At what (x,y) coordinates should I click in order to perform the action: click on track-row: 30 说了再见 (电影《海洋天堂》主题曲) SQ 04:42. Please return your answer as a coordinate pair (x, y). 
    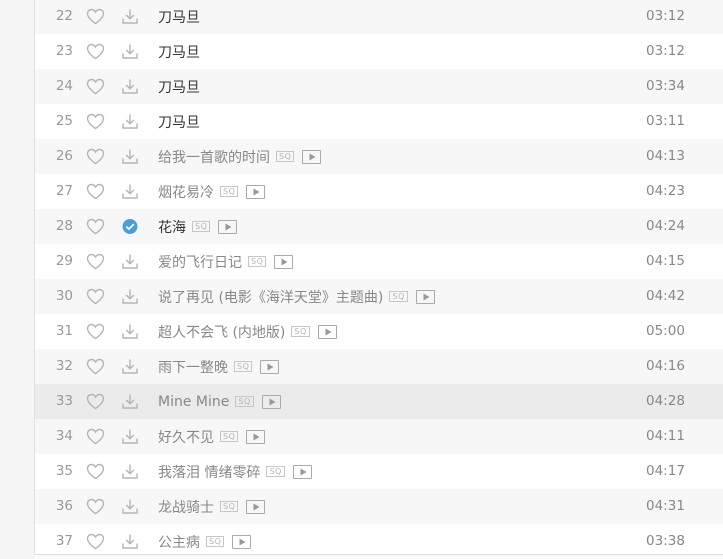
    Looking at the image, I should click on (379, 296).